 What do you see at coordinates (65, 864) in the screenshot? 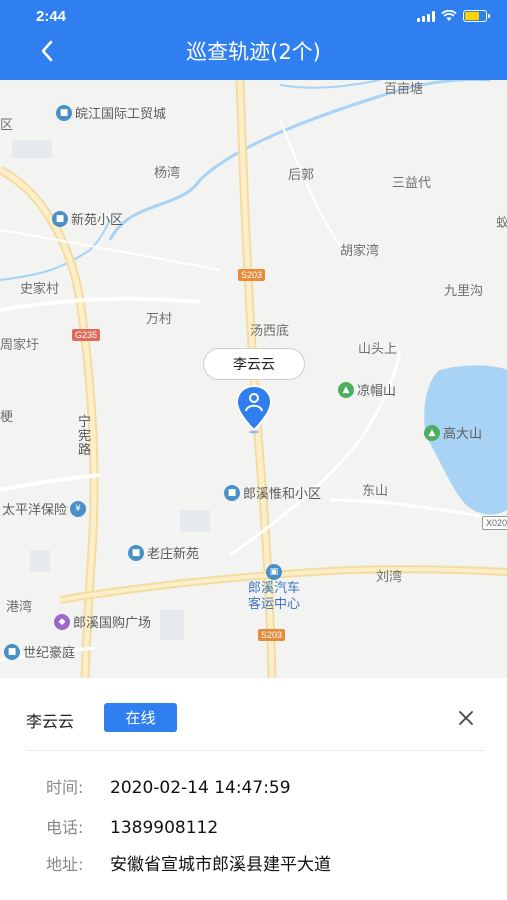
I see `address-label: 地址:` at bounding box center [65, 864].